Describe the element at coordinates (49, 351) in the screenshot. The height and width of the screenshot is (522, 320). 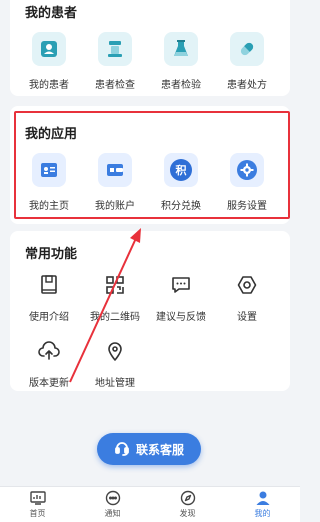
I see `cloud-upload-icon` at that location.